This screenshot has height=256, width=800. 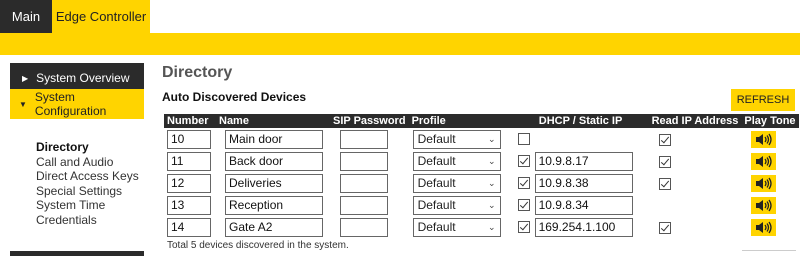 I want to click on section-title: Auto Discovered Devices, so click(x=234, y=97).